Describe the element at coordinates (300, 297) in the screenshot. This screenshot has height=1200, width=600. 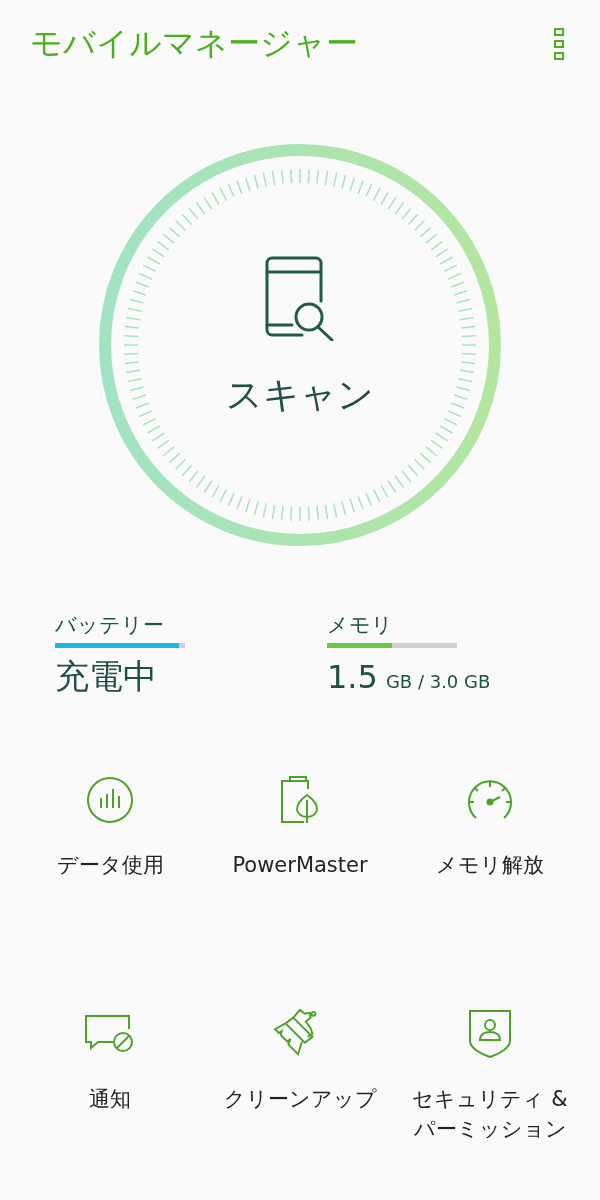
I see `phone-search-icon` at that location.